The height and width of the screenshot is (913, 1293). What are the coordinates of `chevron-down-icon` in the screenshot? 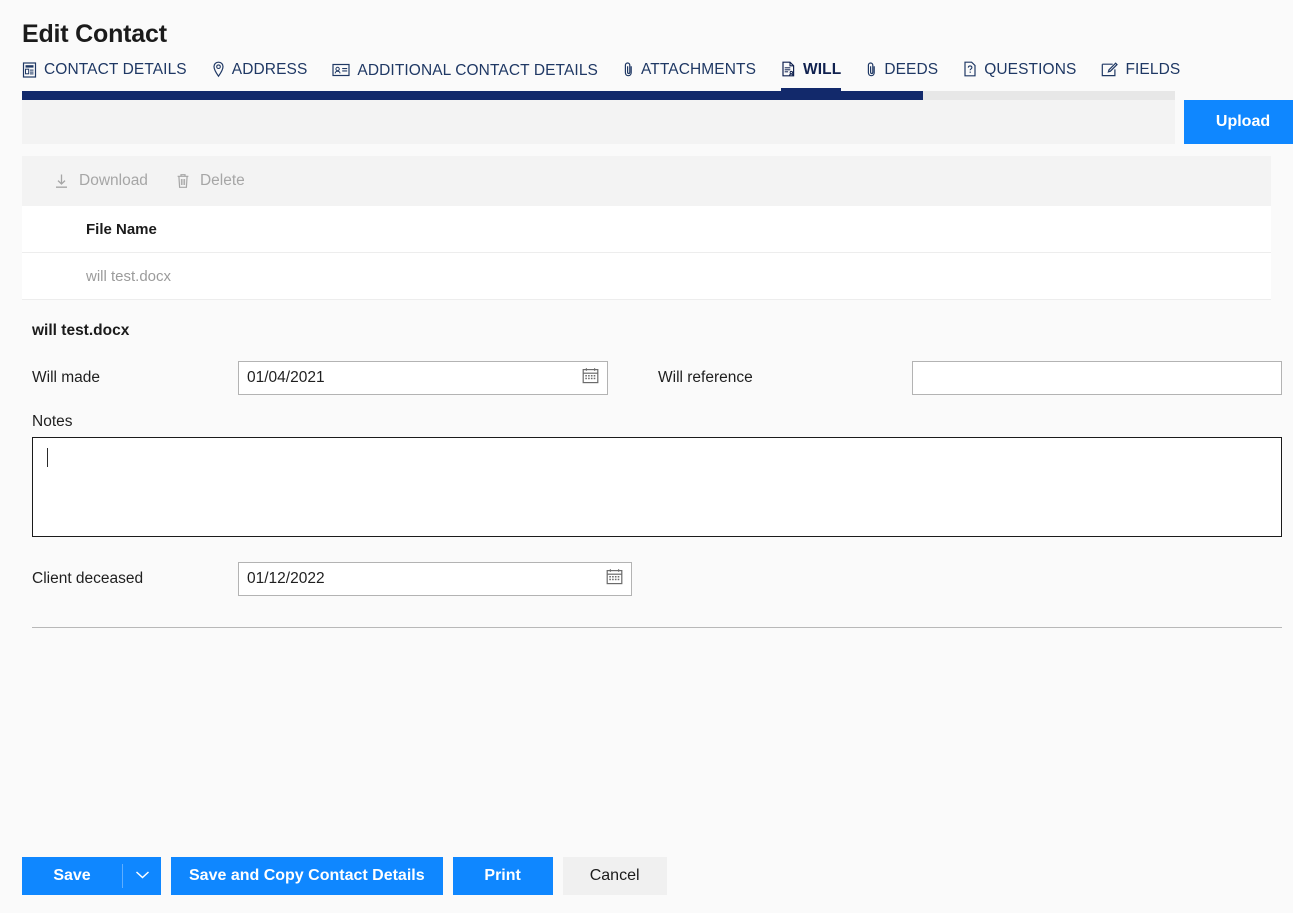 It's located at (142, 876).